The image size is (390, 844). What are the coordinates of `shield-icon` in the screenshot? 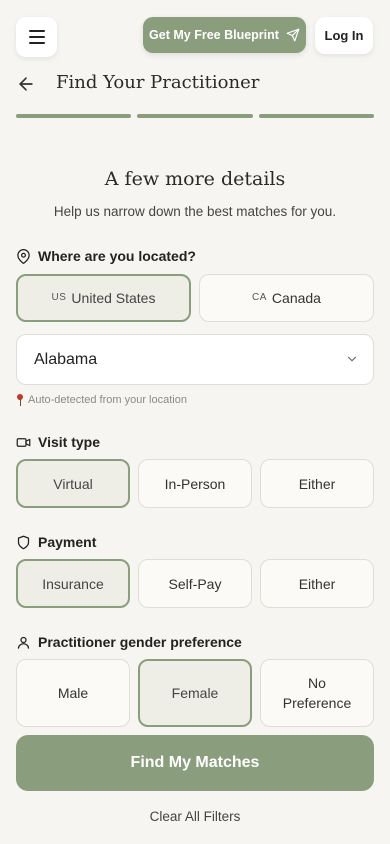 It's located at (23, 542).